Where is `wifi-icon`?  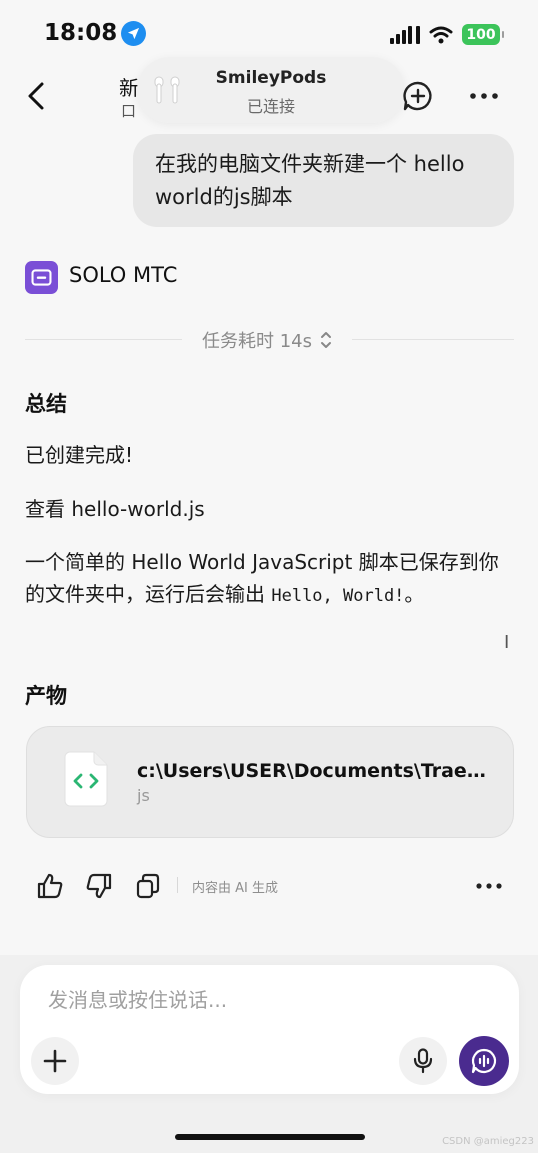
wifi-icon is located at coordinates (441, 34).